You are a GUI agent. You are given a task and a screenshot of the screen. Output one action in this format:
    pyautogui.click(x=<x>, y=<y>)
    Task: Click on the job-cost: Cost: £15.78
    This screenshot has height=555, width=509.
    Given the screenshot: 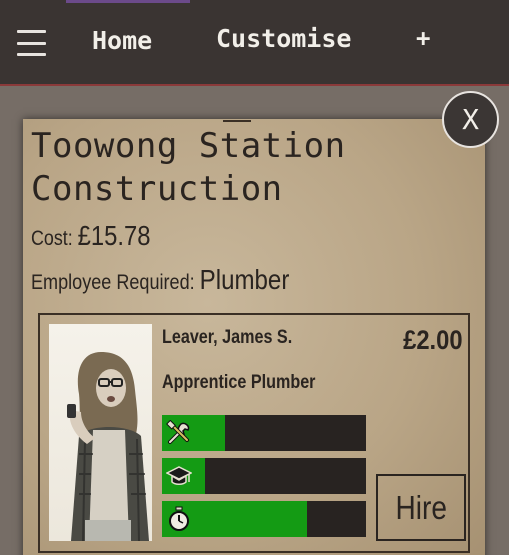 What is the action you would take?
    pyautogui.click(x=90, y=236)
    